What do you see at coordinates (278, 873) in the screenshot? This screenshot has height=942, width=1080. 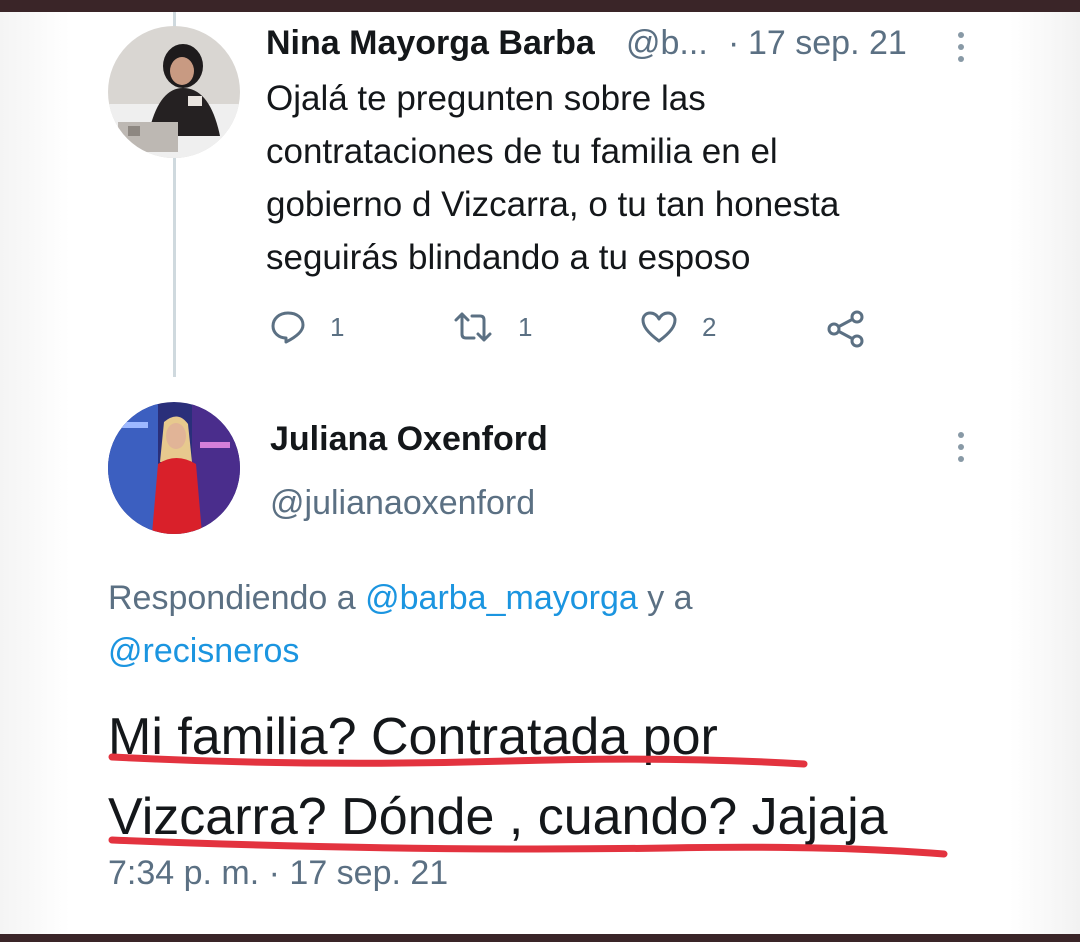 I see `tweet-timestamp: 7:34 p. m. · 17 sep. 21` at bounding box center [278, 873].